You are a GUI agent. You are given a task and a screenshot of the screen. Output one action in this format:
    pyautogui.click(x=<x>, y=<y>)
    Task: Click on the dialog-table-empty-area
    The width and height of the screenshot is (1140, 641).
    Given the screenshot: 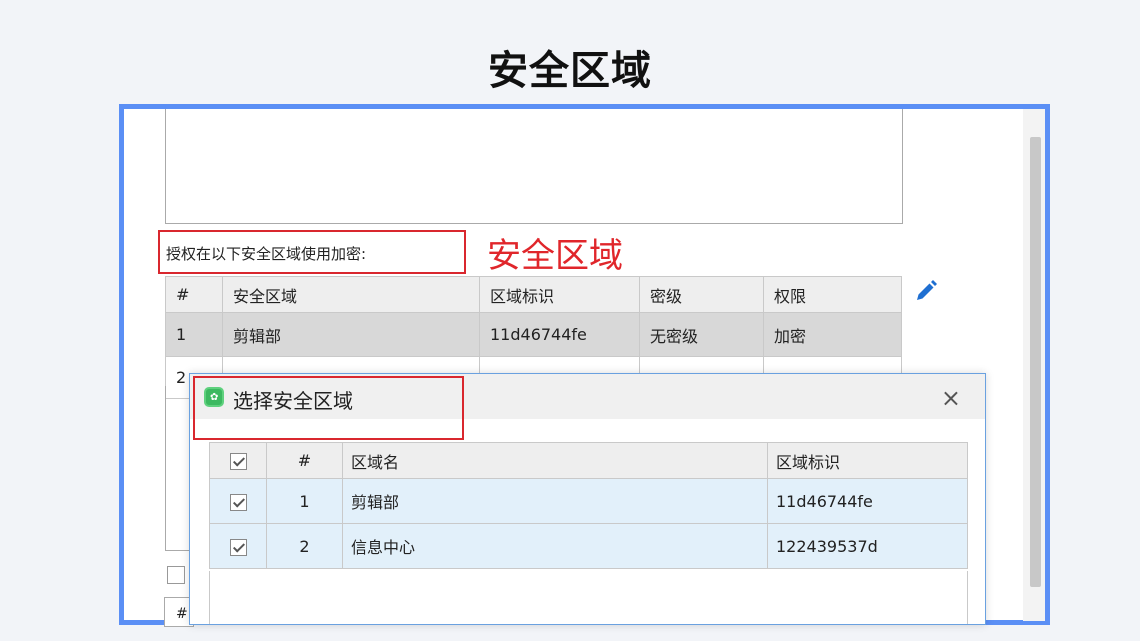 What is the action you would take?
    pyautogui.click(x=588, y=597)
    